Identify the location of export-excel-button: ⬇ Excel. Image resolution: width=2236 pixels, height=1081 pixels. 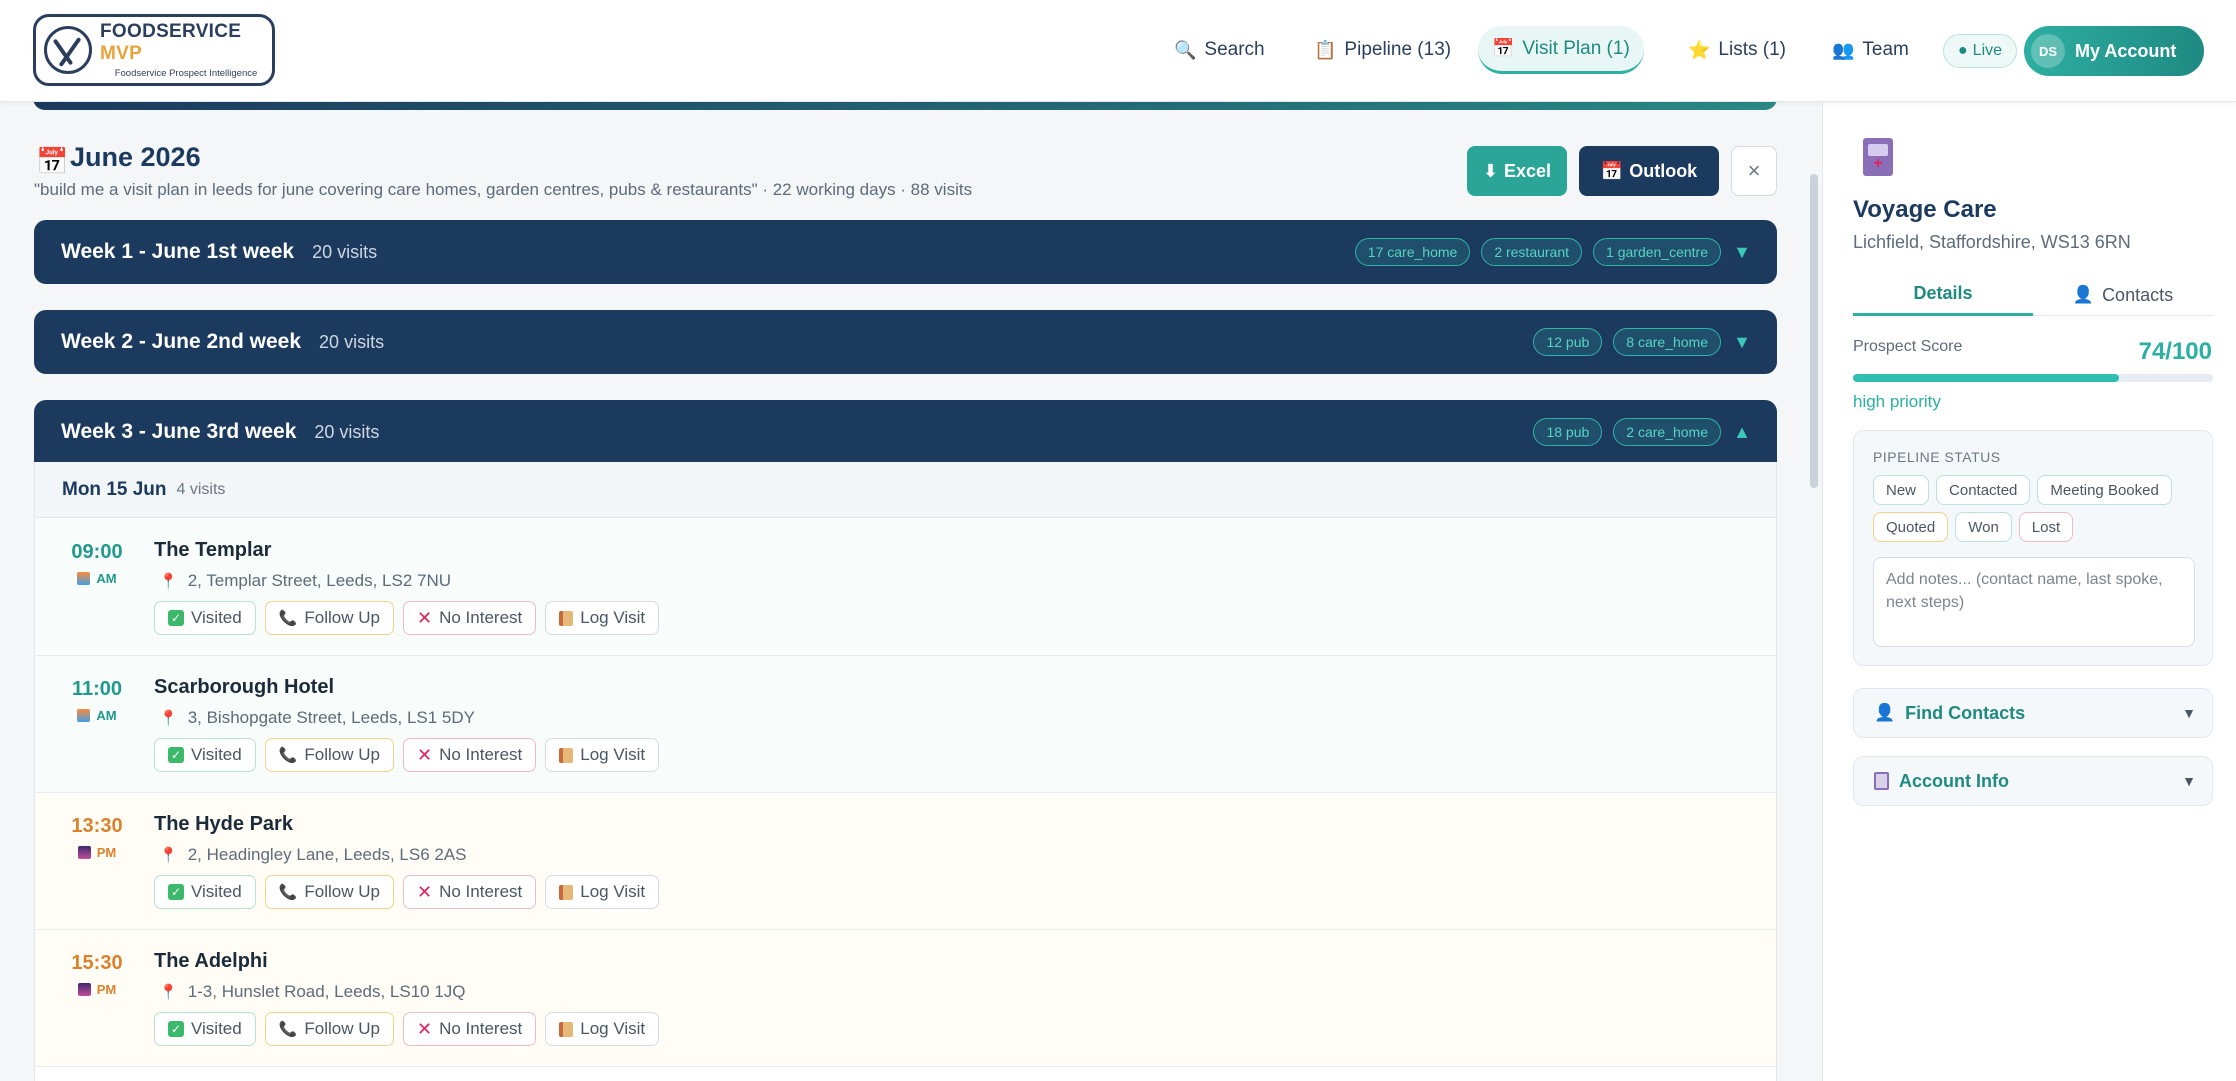
(1517, 171).